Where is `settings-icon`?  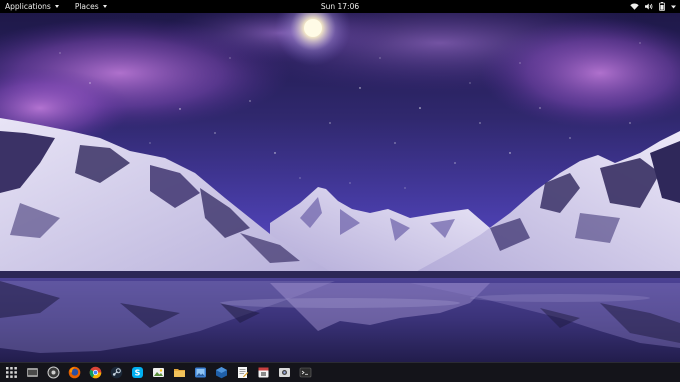 settings-icon is located at coordinates (53, 372).